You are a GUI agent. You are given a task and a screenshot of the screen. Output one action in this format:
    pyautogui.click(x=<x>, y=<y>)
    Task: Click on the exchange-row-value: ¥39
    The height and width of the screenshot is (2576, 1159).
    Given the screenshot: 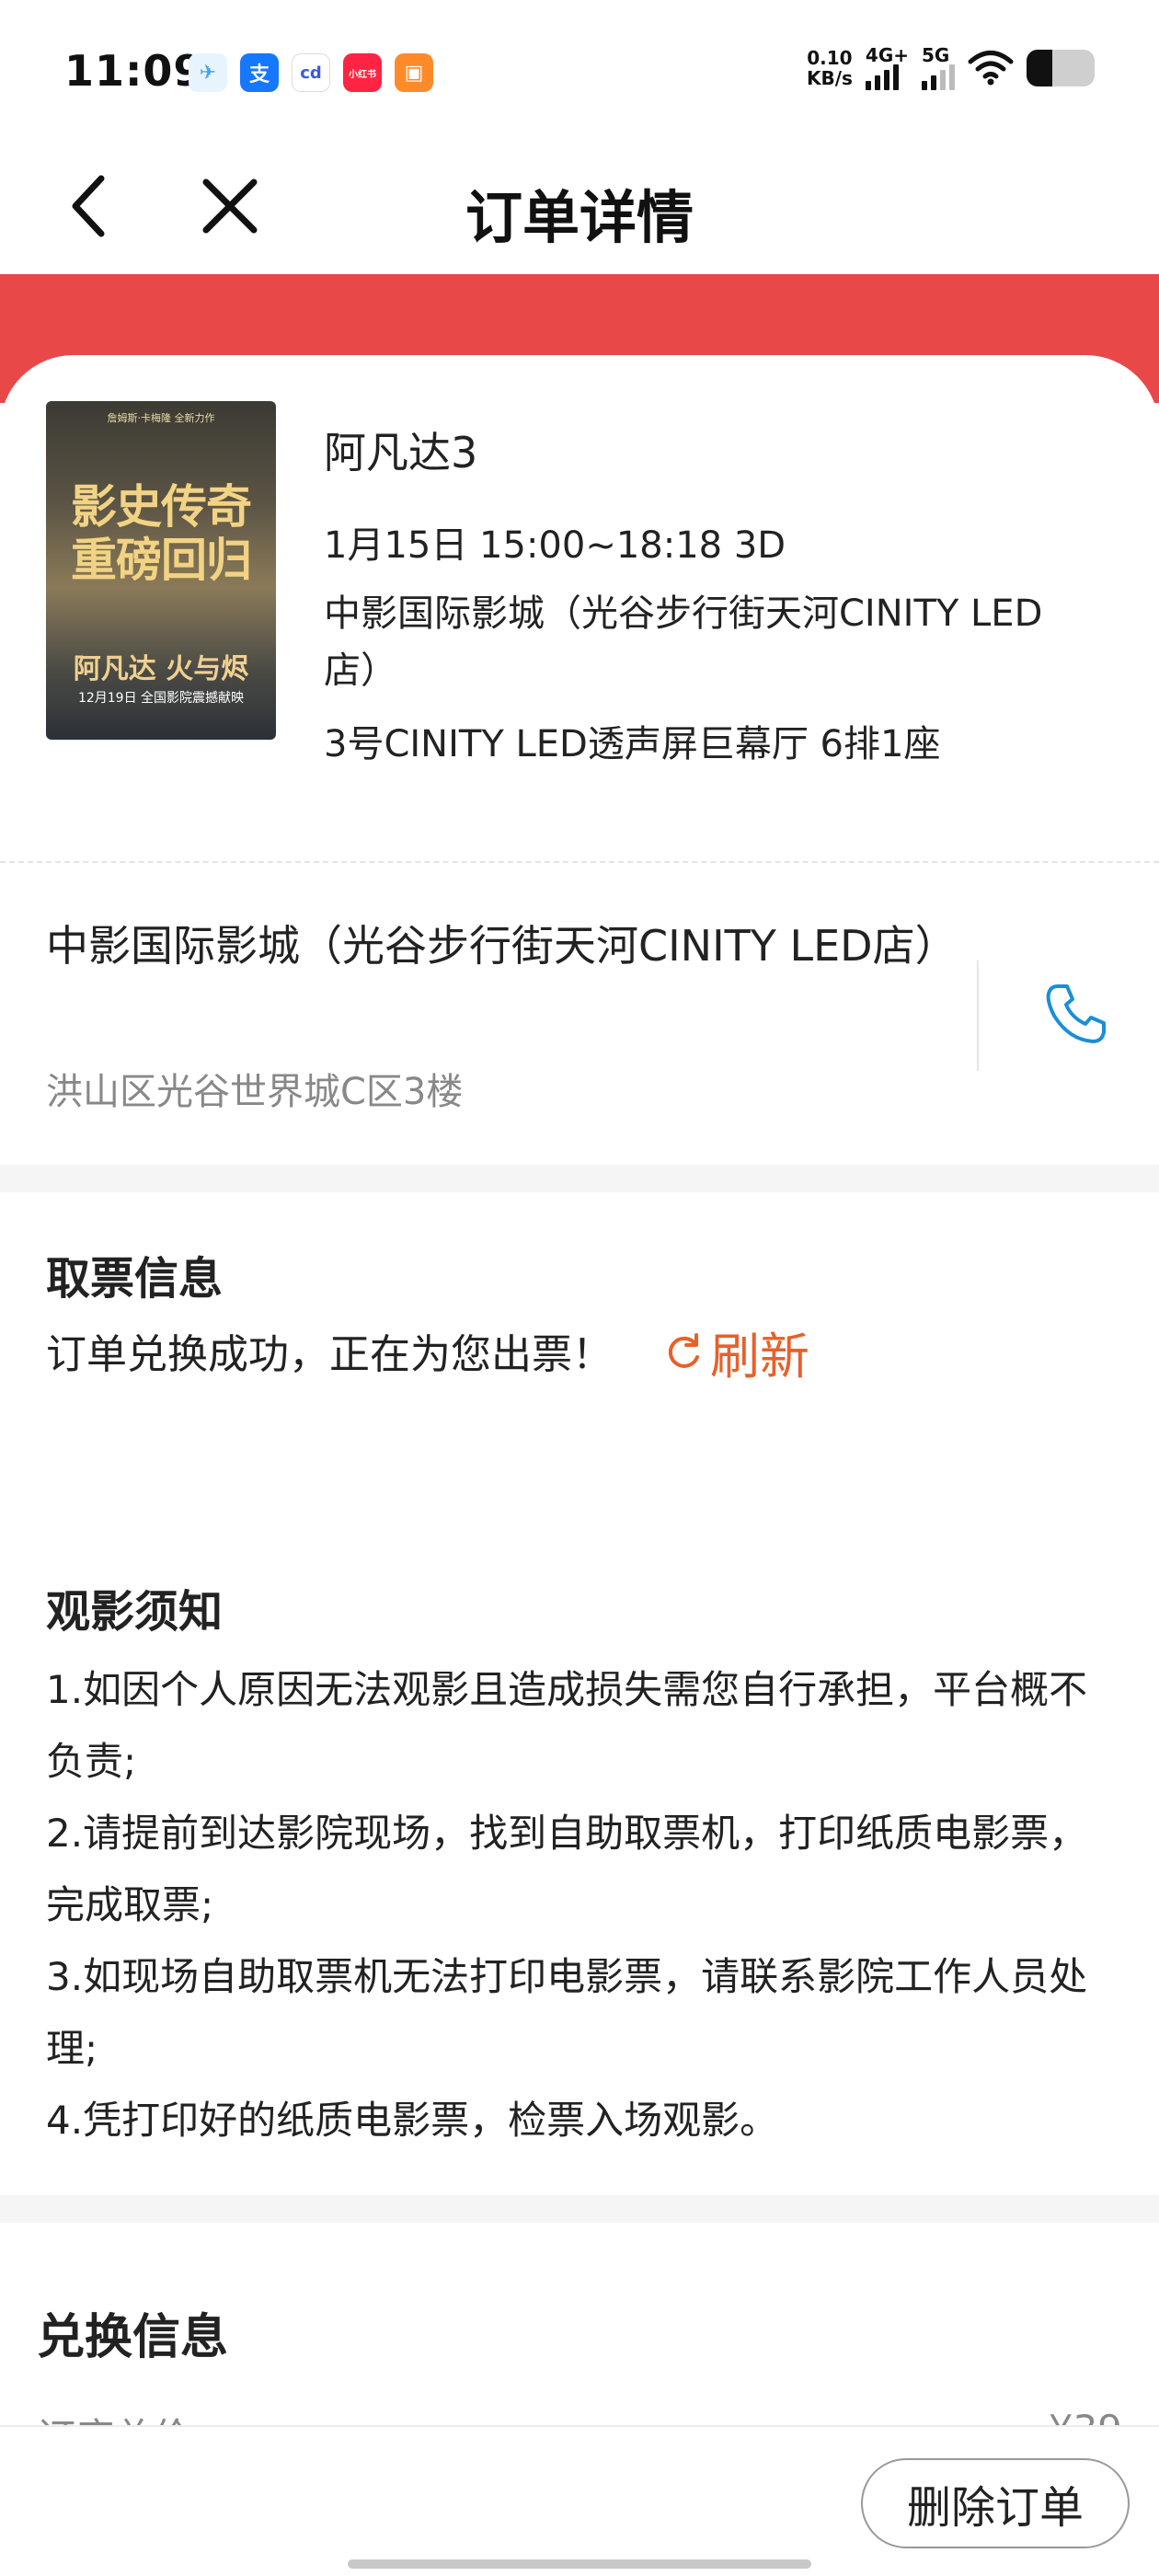 What is the action you would take?
    pyautogui.click(x=1085, y=2416)
    